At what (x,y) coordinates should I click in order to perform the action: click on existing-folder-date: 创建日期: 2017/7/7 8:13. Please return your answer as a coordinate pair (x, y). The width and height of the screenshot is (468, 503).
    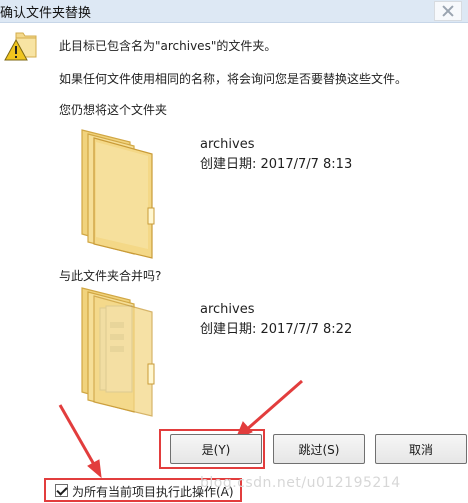
    Looking at the image, I should click on (276, 164).